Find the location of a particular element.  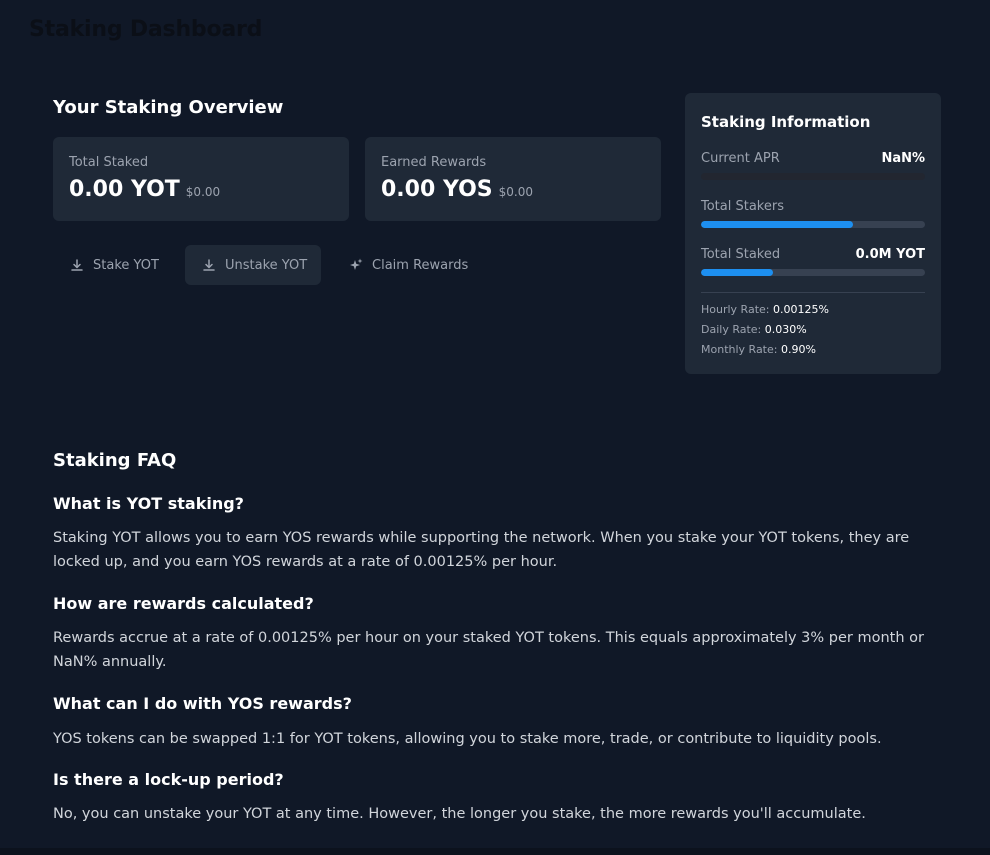

apr-row: Current APR NaN% is located at coordinates (813, 158).